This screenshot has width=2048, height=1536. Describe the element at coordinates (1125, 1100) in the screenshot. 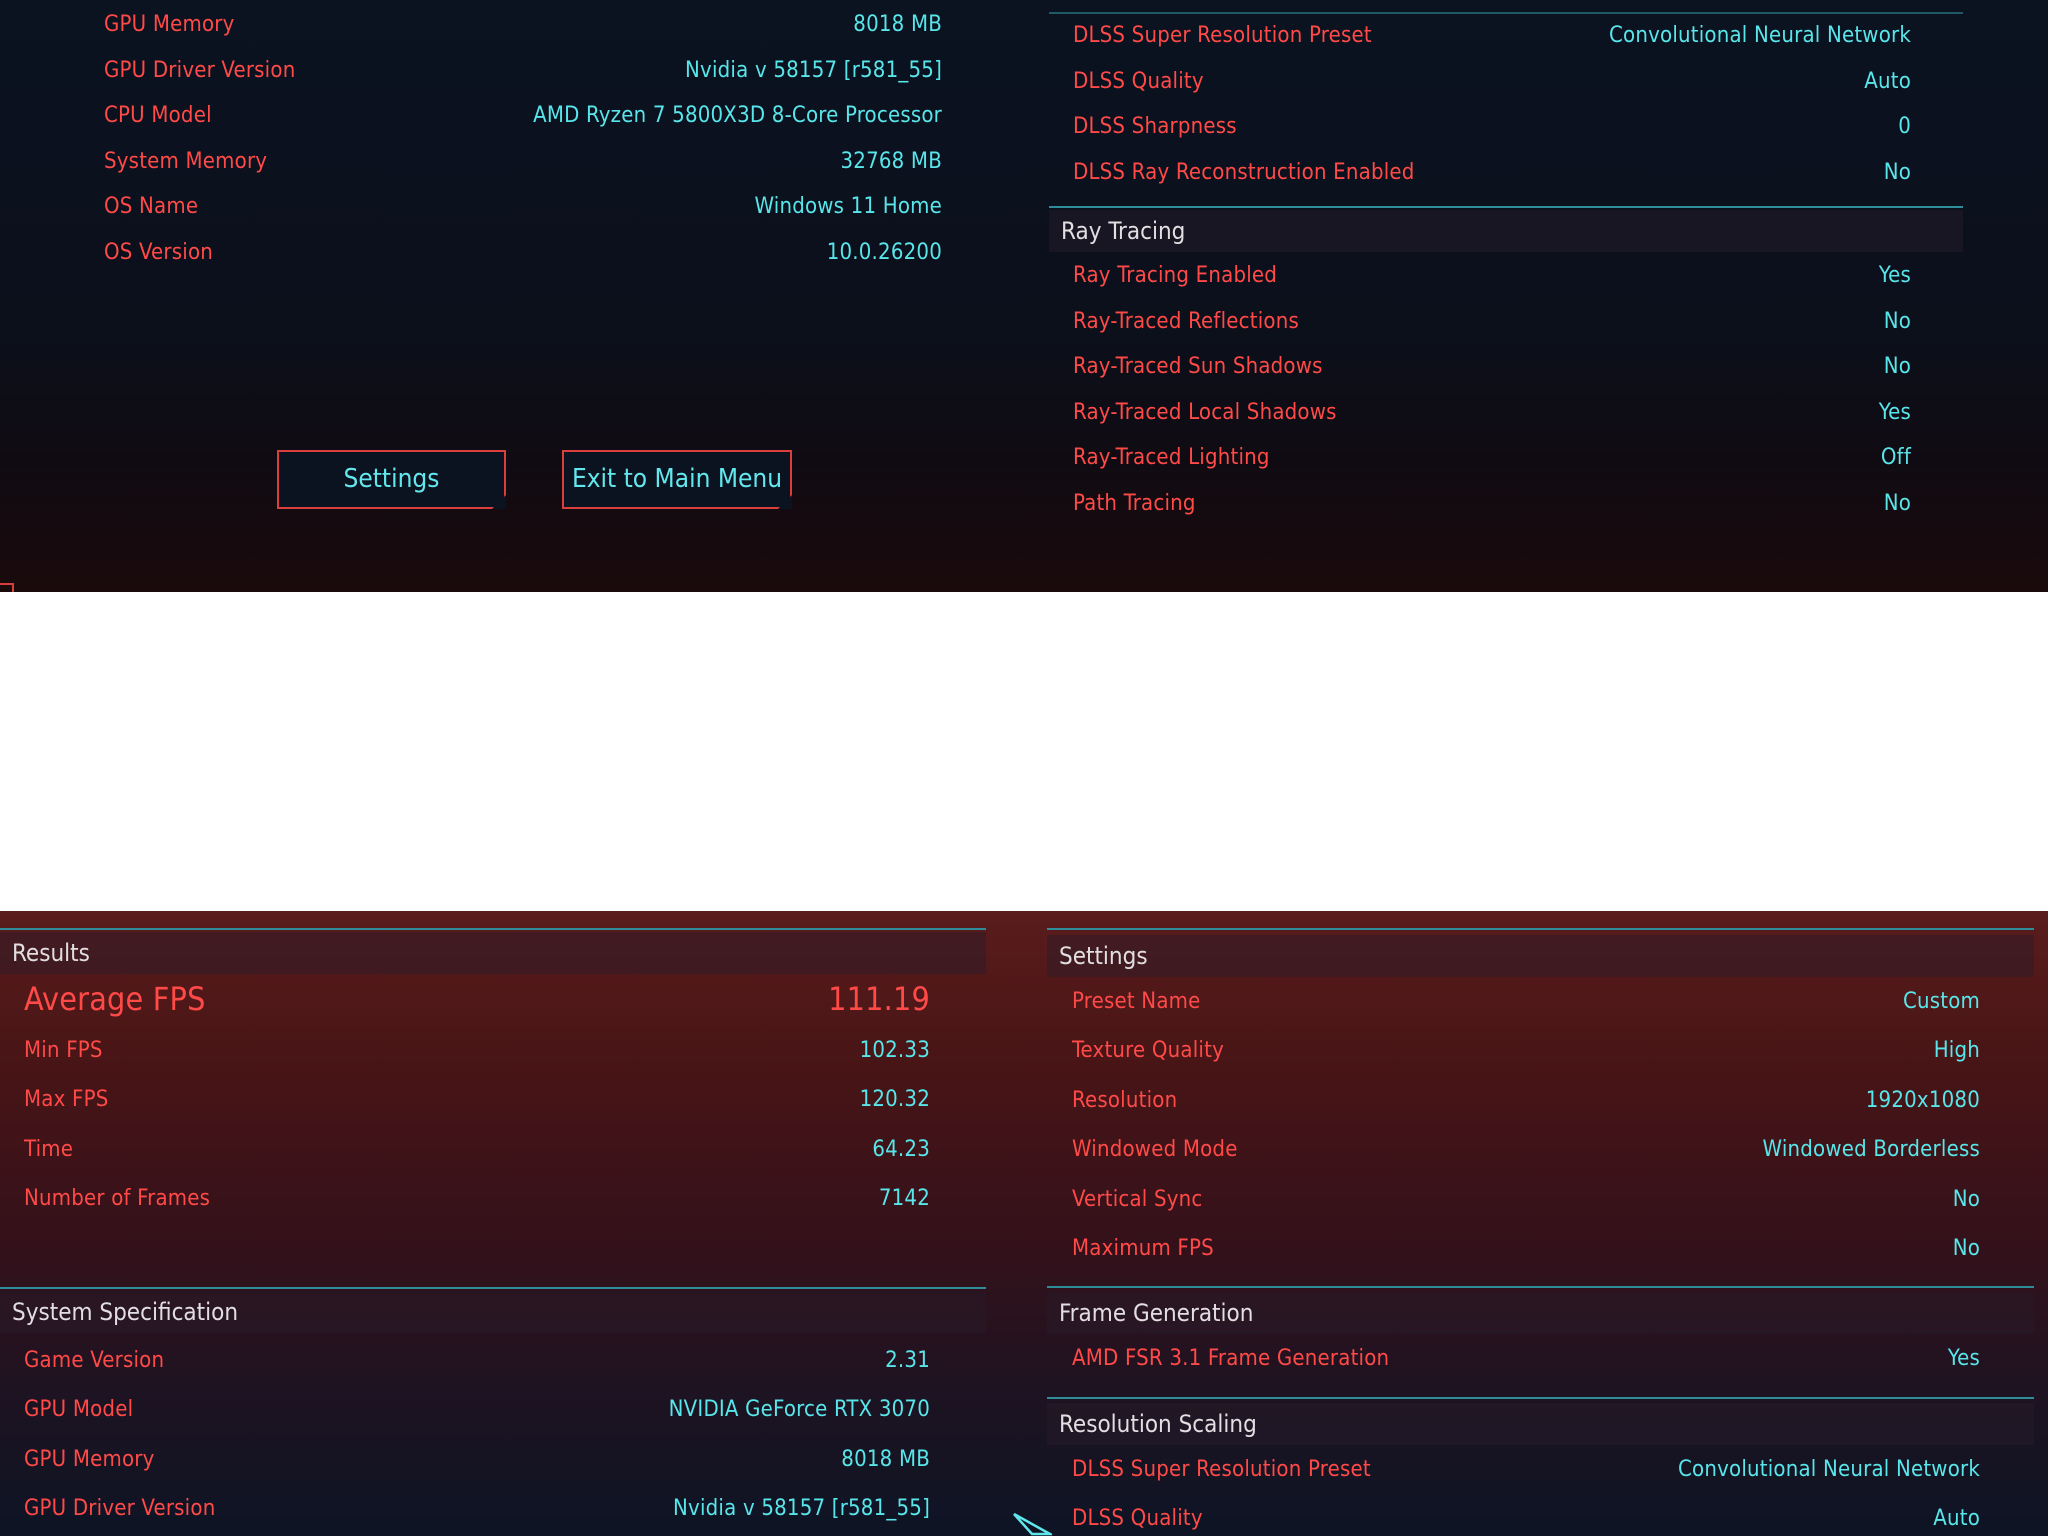

I see `row-label: Resolution` at that location.